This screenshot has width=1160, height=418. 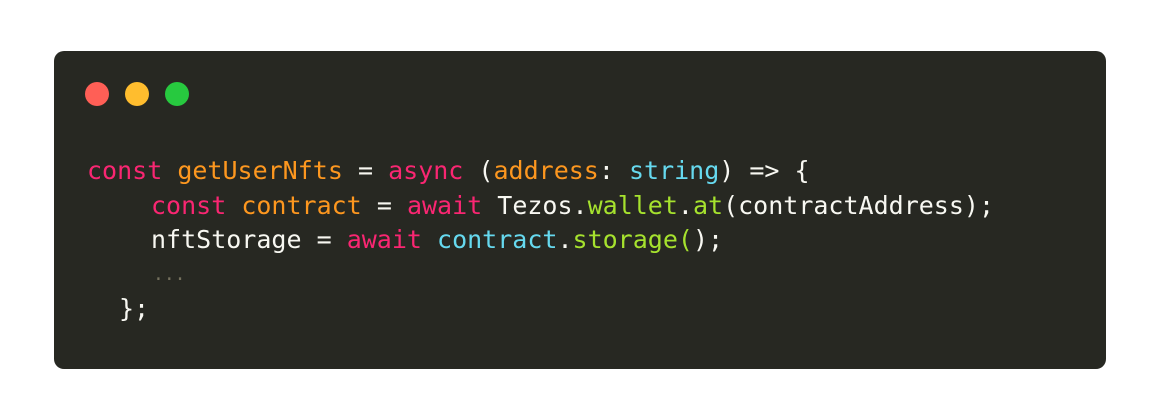 I want to click on function-name: getUserNfts, so click(x=260, y=170).